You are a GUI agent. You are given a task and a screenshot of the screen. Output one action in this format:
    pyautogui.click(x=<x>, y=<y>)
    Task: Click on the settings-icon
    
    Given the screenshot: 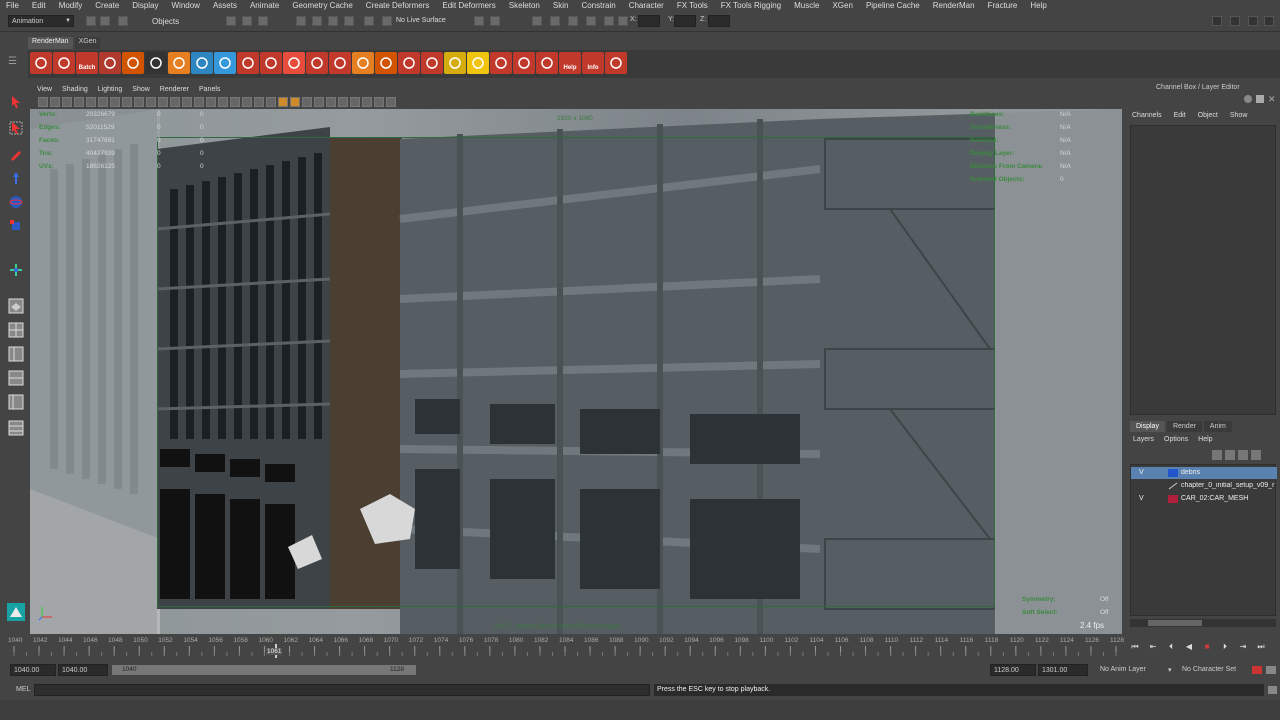 What is the action you would take?
    pyautogui.click(x=1248, y=99)
    